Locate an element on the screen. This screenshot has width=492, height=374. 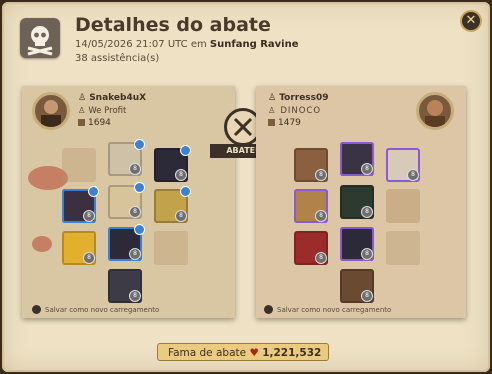
blood-splatter is located at coordinates (42, 244).